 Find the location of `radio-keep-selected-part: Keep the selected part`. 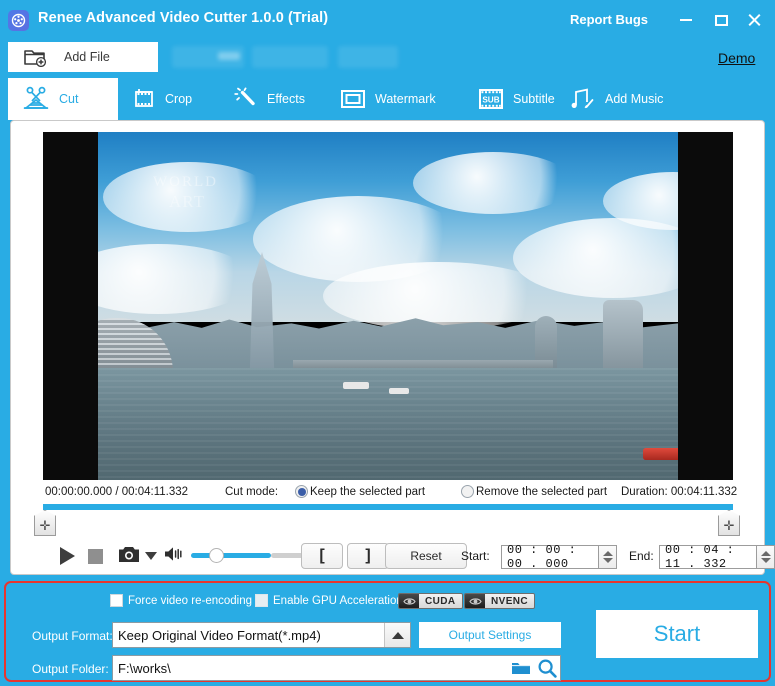

radio-keep-selected-part: Keep the selected part is located at coordinates (360, 491).